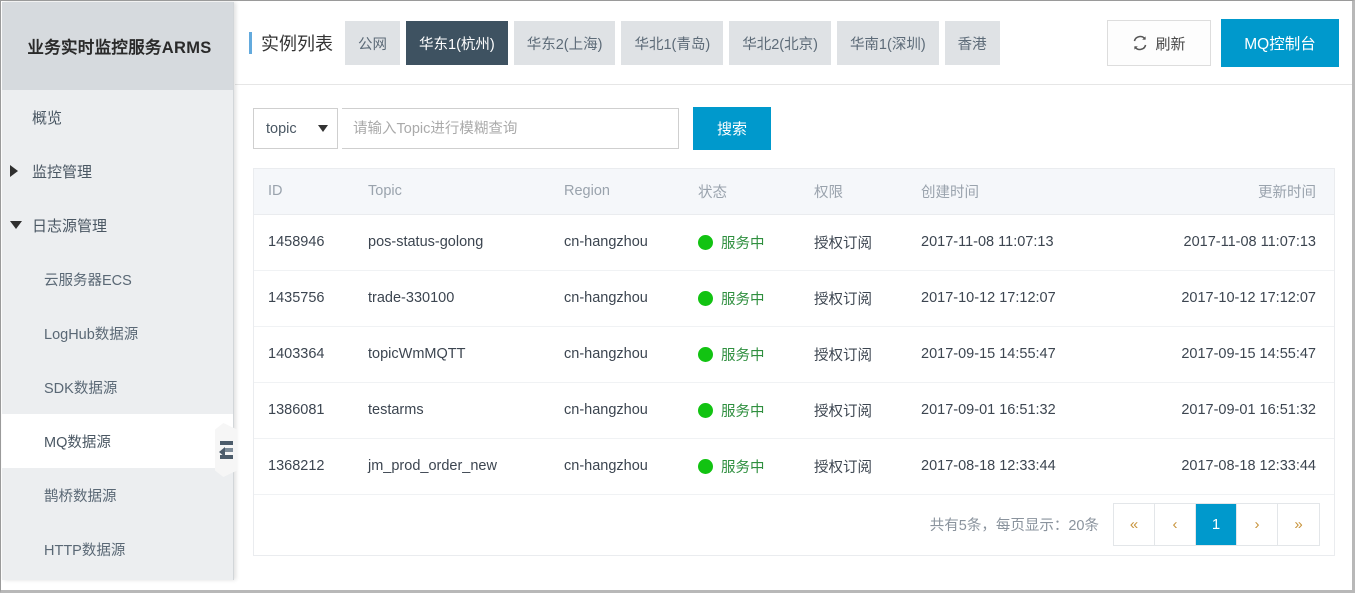 The height and width of the screenshot is (593, 1355). Describe the element at coordinates (1220, 242) in the screenshot. I see `cell-updated: 2017-11-08 11:07:13` at that location.